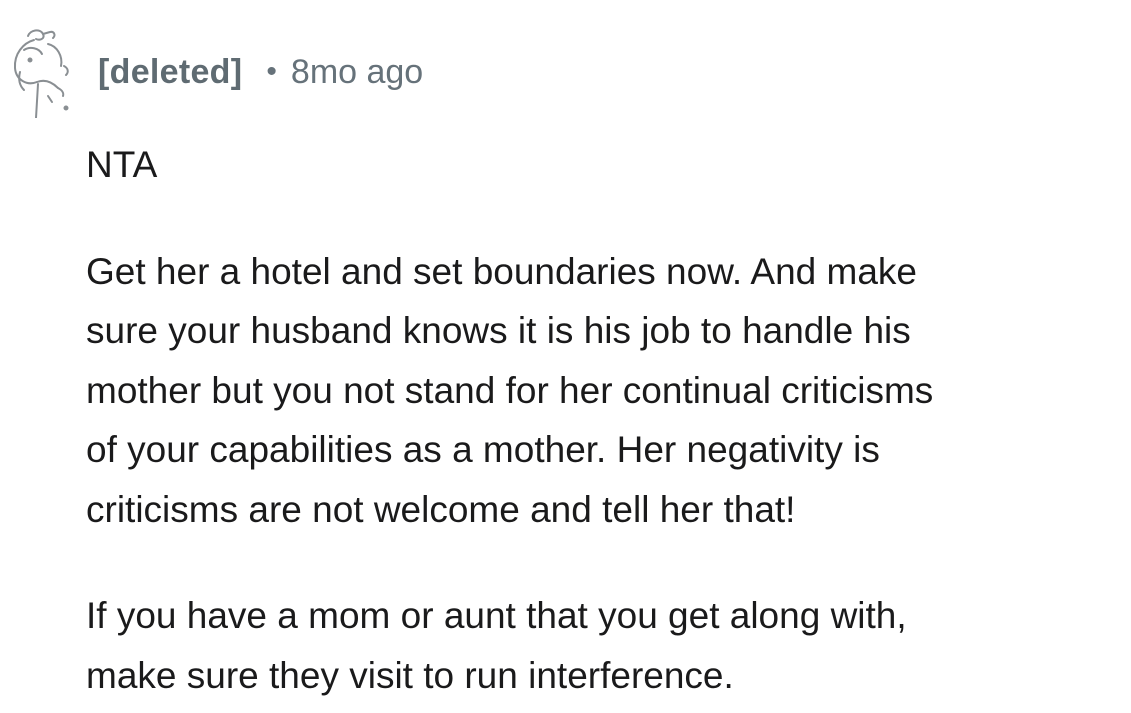 This screenshot has height=713, width=1131. Describe the element at coordinates (122, 164) in the screenshot. I see `comment-line: NTA` at that location.